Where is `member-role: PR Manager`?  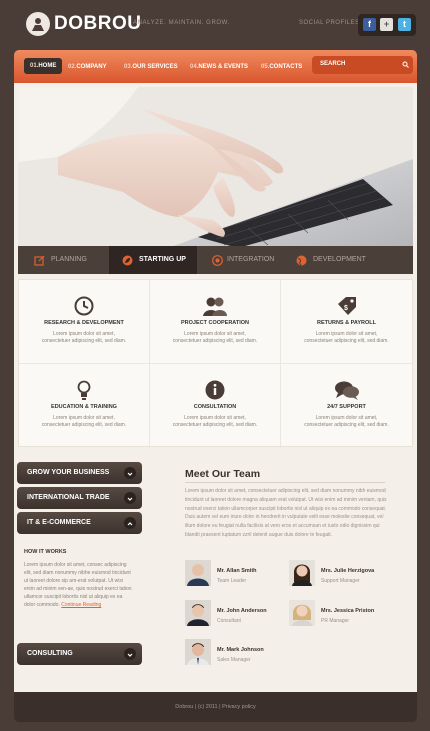
member-role: PR Manager is located at coordinates (335, 621).